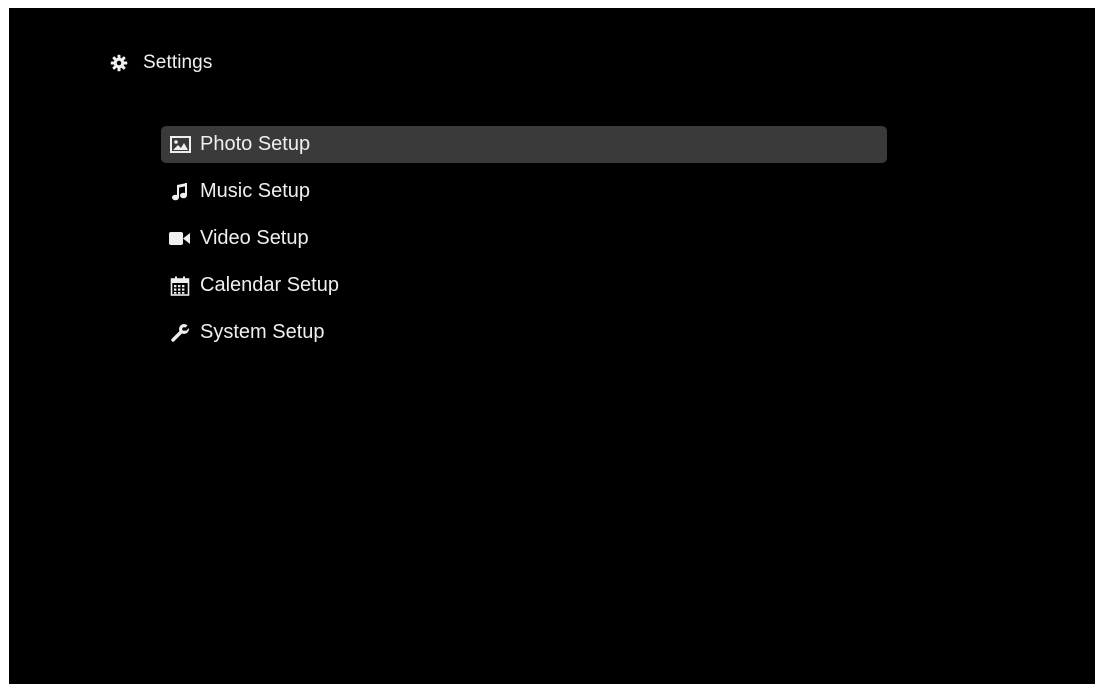  Describe the element at coordinates (180, 145) in the screenshot. I see `photo-icon` at that location.